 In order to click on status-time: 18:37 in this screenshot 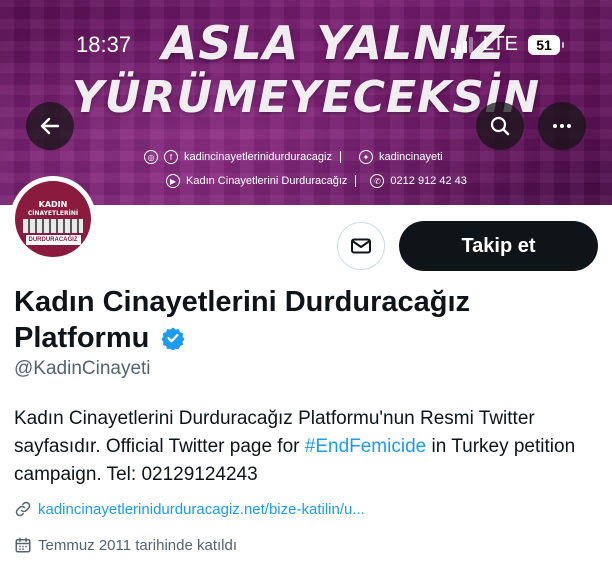, I will do `click(104, 44)`.